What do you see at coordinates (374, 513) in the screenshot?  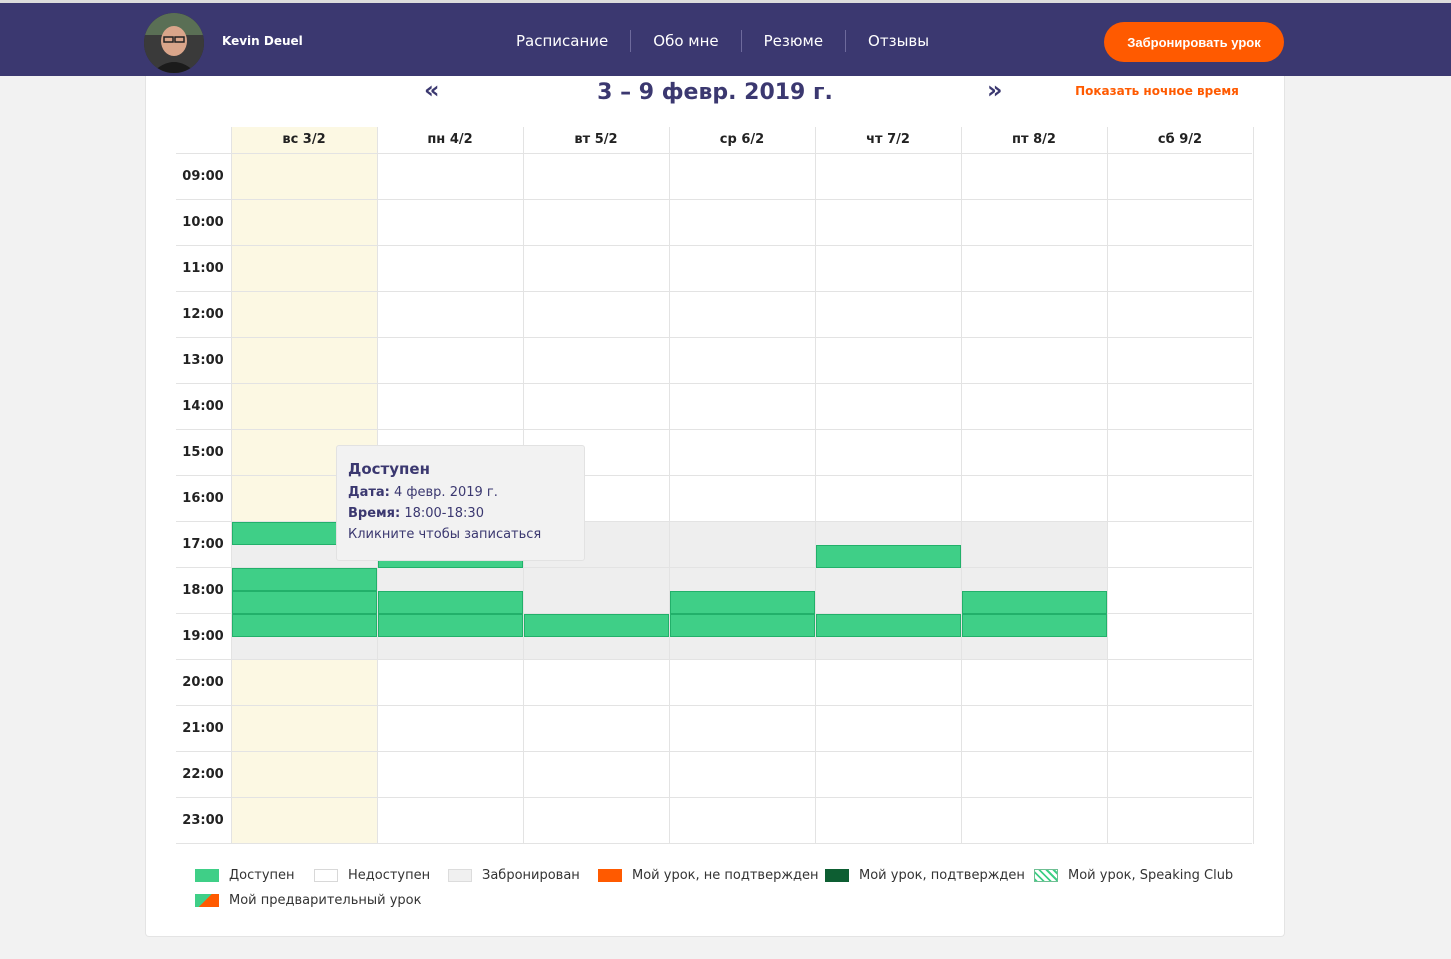 I see `tooltip-time-label: Время:` at bounding box center [374, 513].